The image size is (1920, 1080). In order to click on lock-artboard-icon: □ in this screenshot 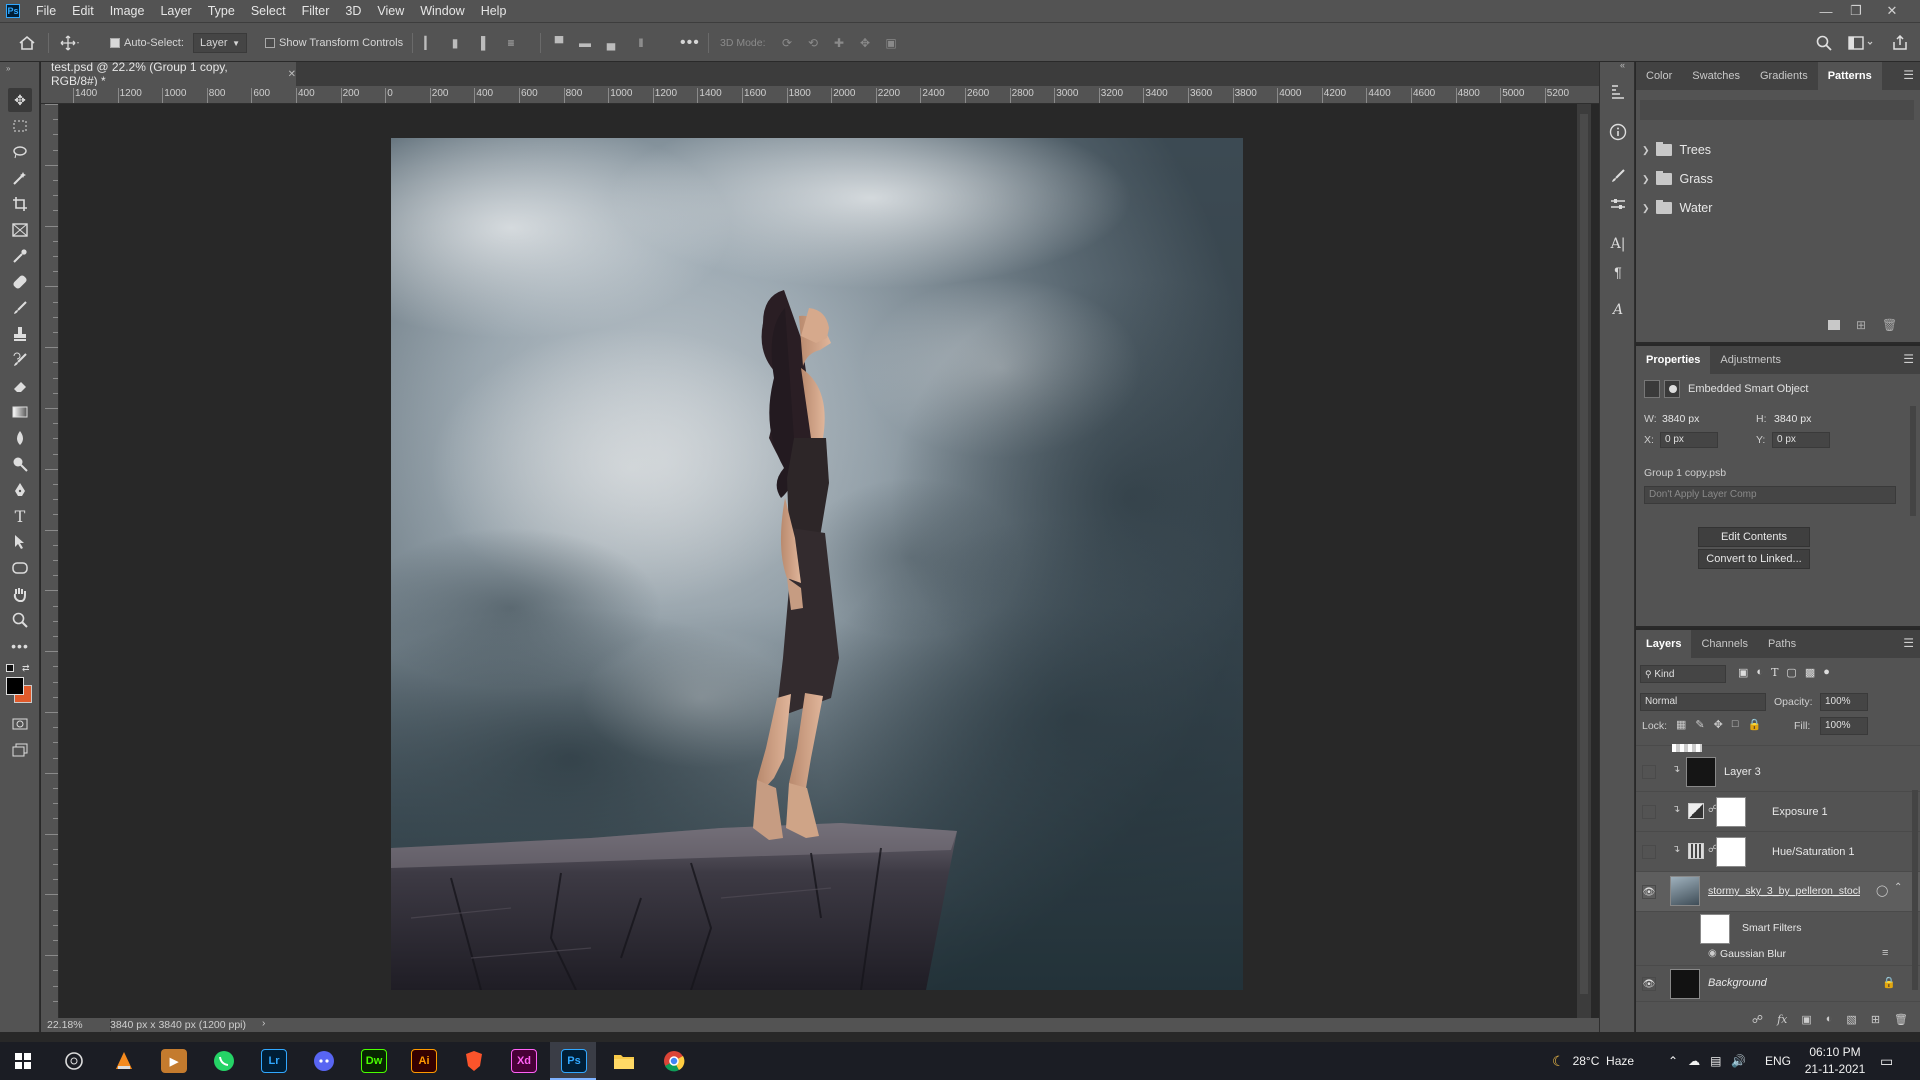, I will do `click(1735, 724)`.